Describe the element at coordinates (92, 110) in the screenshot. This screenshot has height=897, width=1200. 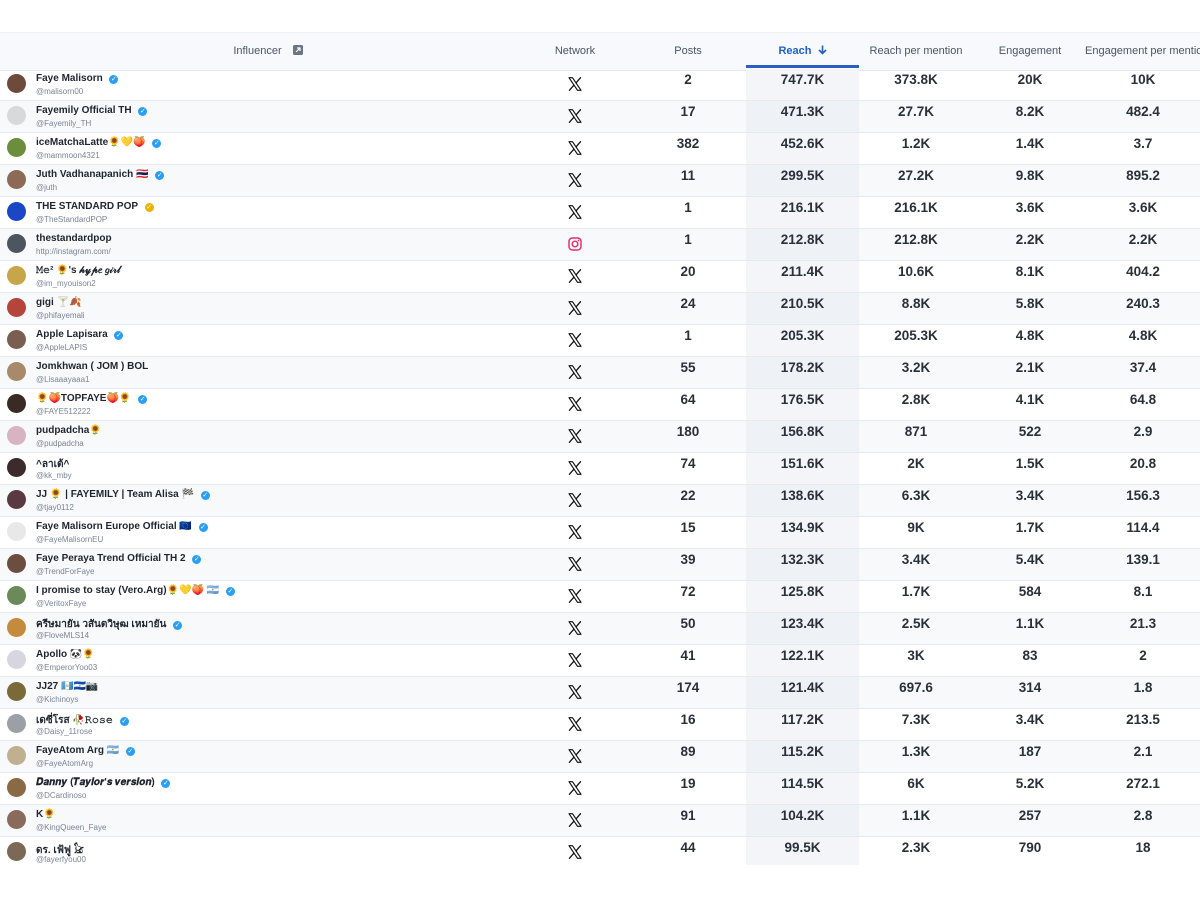
I see `influencer-name: Fayemily Official TH ✓` at that location.